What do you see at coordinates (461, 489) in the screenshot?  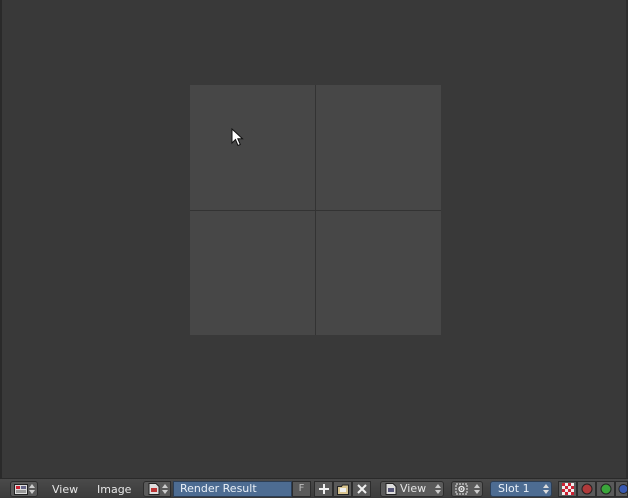 I see `pivot-icon` at bounding box center [461, 489].